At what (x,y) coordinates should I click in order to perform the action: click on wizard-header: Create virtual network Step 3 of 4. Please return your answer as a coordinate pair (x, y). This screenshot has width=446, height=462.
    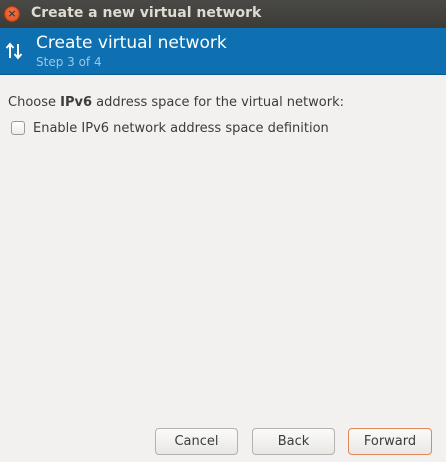
    Looking at the image, I should click on (223, 51).